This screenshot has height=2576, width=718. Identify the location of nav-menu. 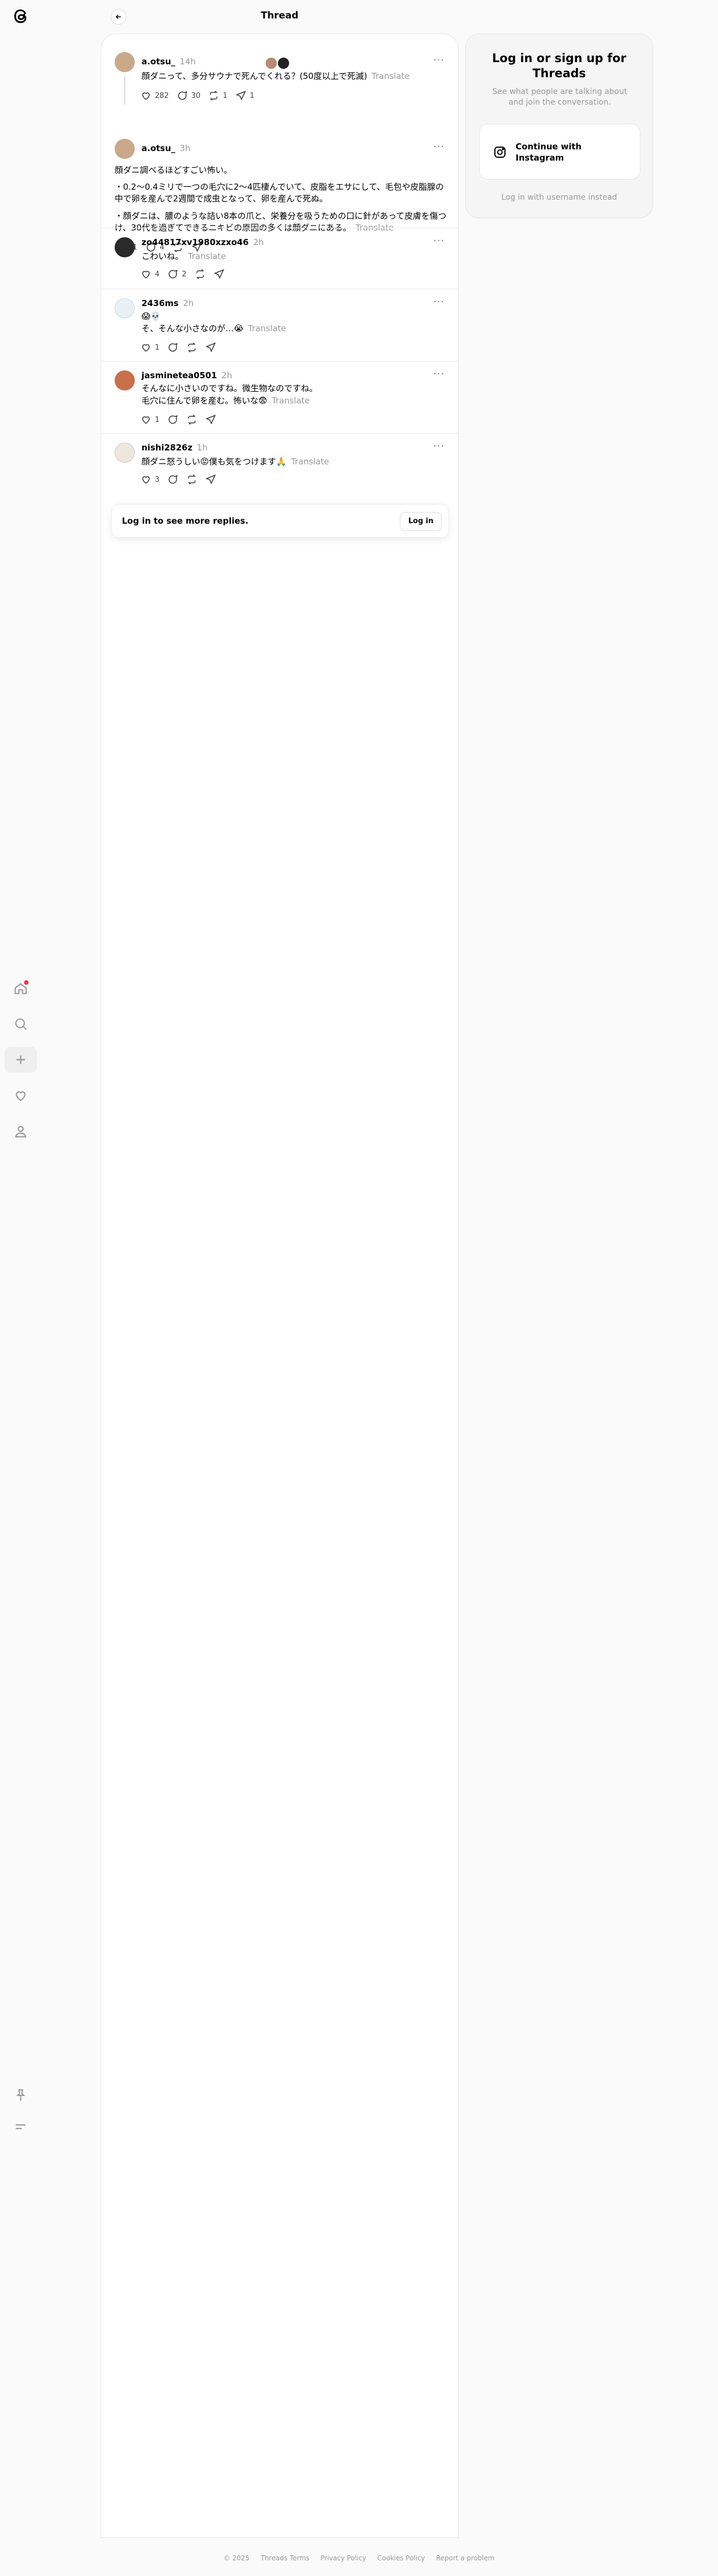
(20, 2127).